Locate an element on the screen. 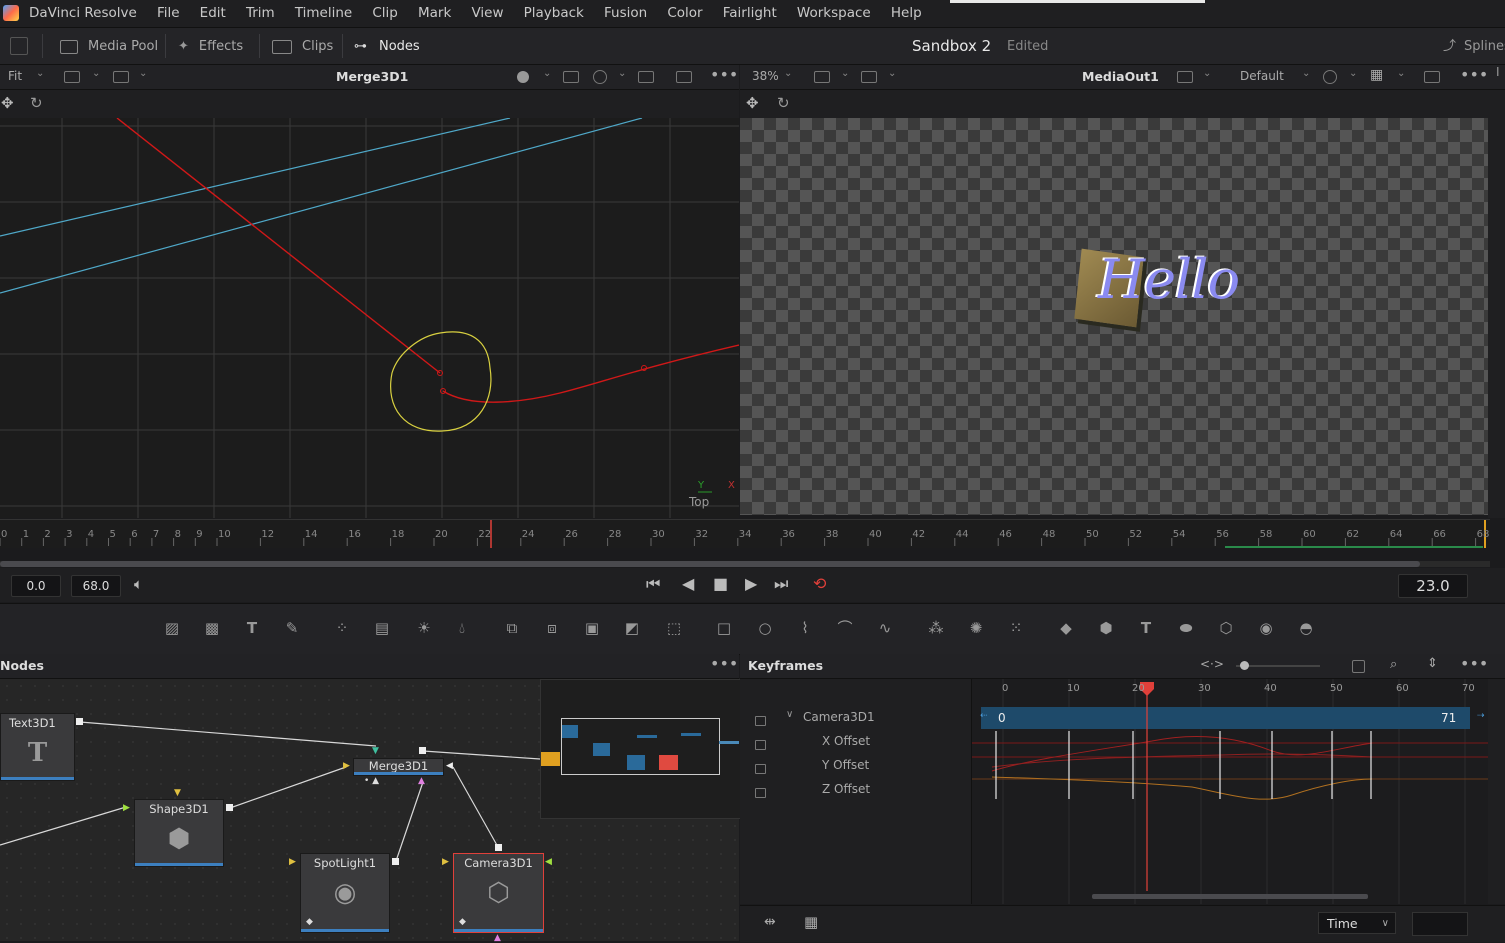 This screenshot has width=1505, height=943. kf-track-x-offset: X Offset is located at coordinates (846, 741).